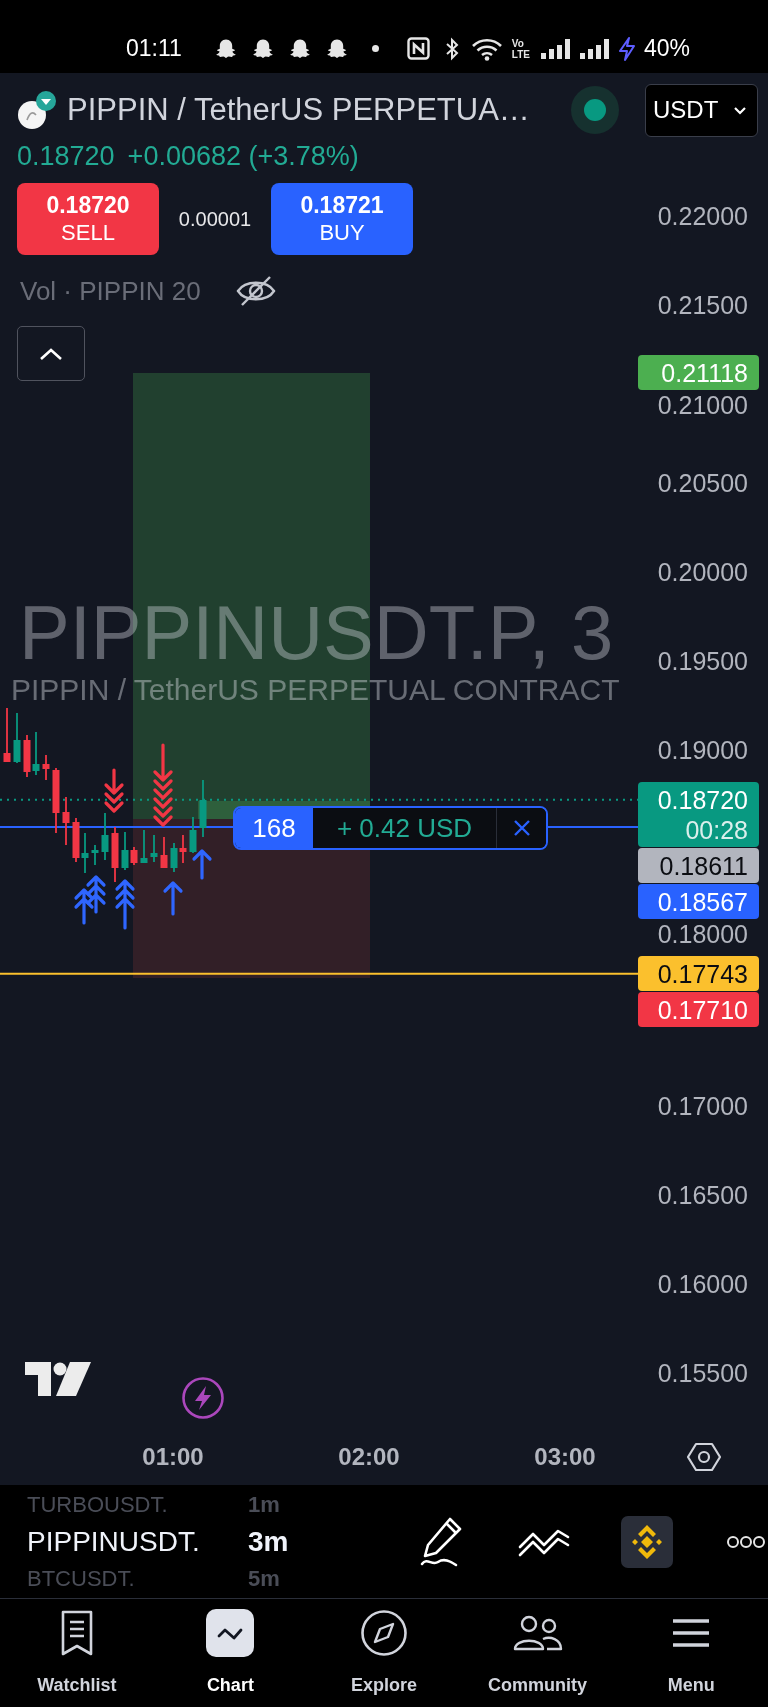 This screenshot has height=1707, width=768. I want to click on nav-tab: Explore, so click(384, 1653).